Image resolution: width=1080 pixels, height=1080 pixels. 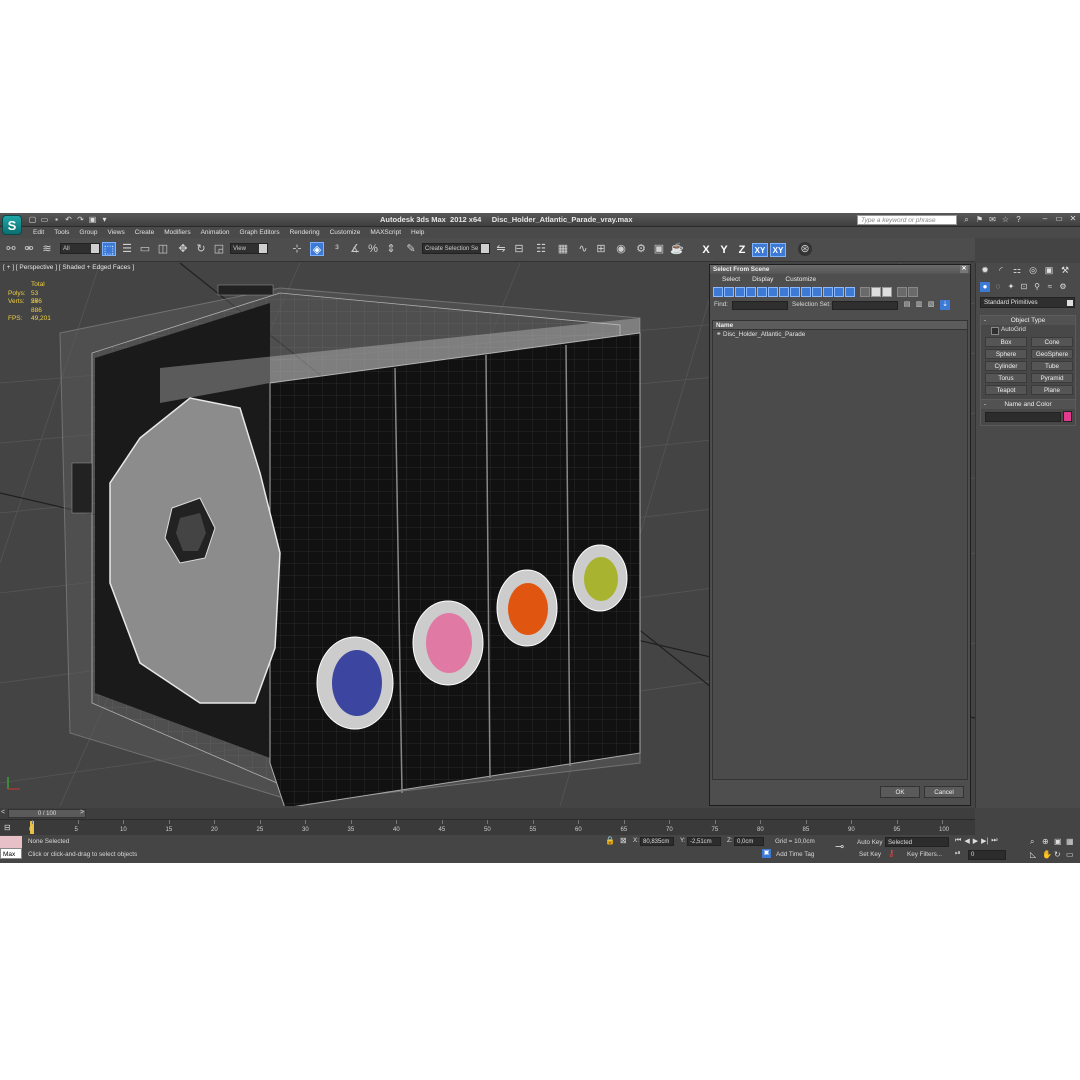 I want to click on new-file-icon: ▢, so click(x=32, y=219).